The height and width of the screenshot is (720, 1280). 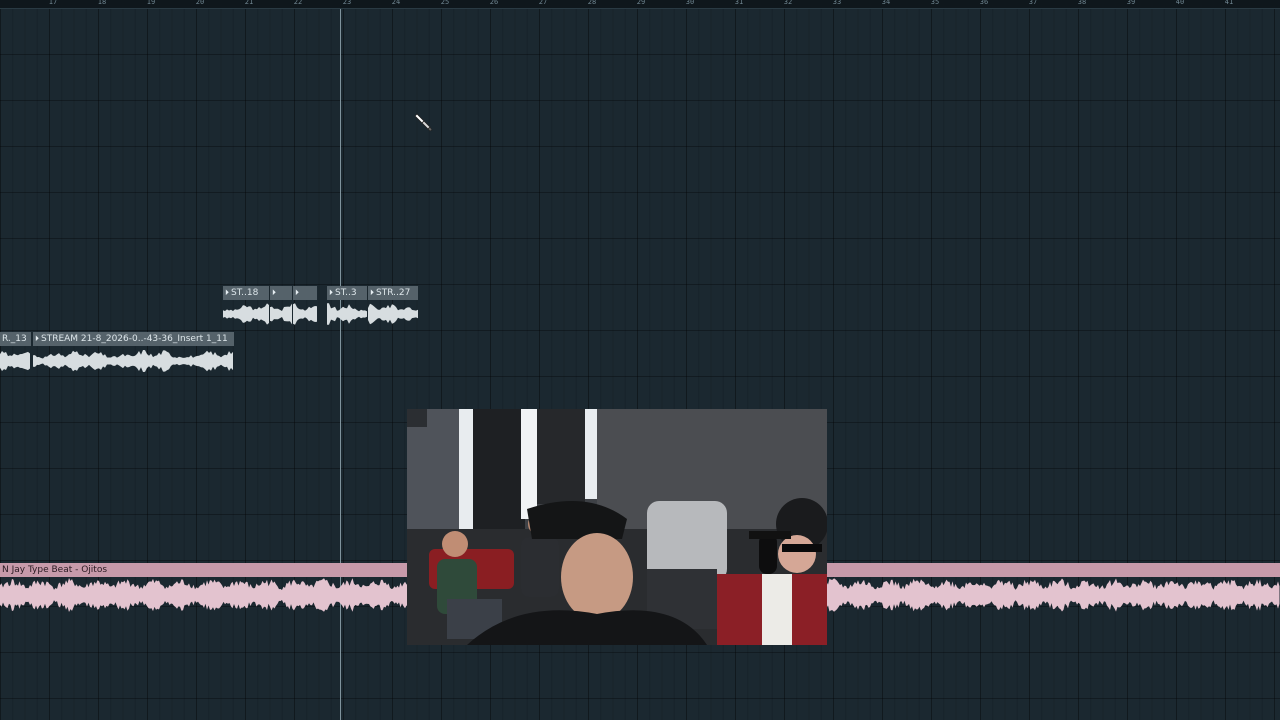 I want to click on bar-number: 20, so click(x=200, y=3).